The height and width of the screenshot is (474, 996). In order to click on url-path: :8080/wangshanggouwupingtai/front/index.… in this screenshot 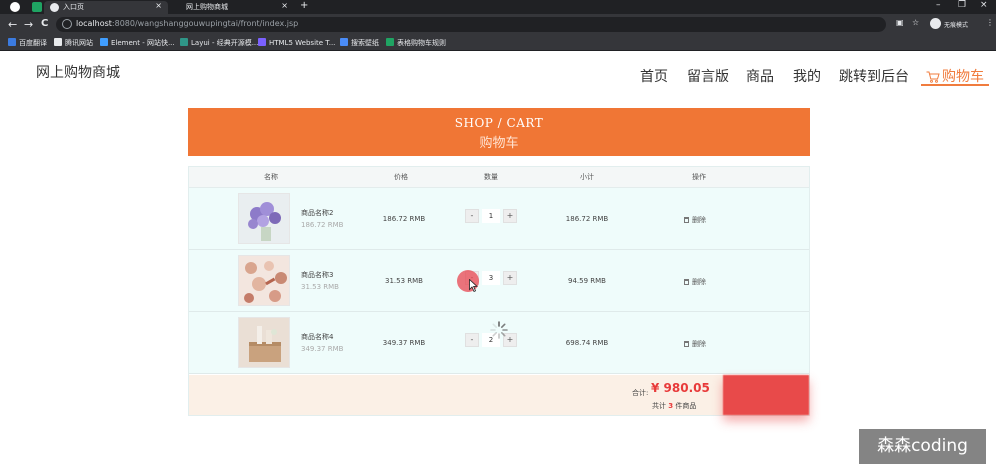, I will do `click(205, 23)`.